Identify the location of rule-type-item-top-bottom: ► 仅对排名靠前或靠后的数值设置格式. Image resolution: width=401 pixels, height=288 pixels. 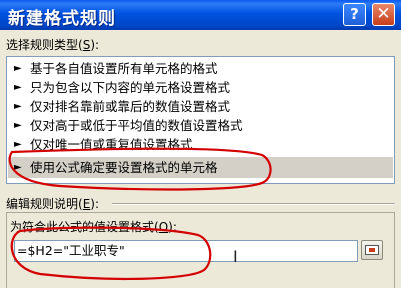
(200, 106).